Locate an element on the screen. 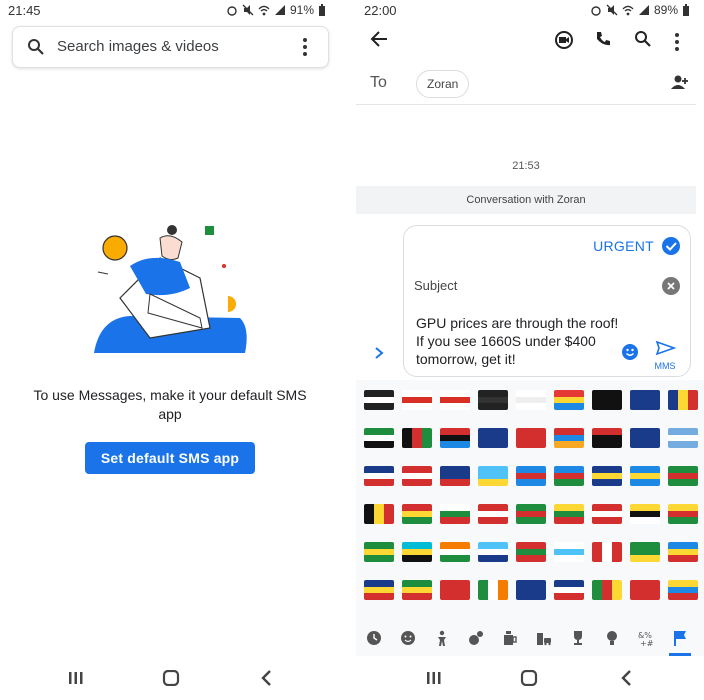  people-icon is located at coordinates (442, 638).